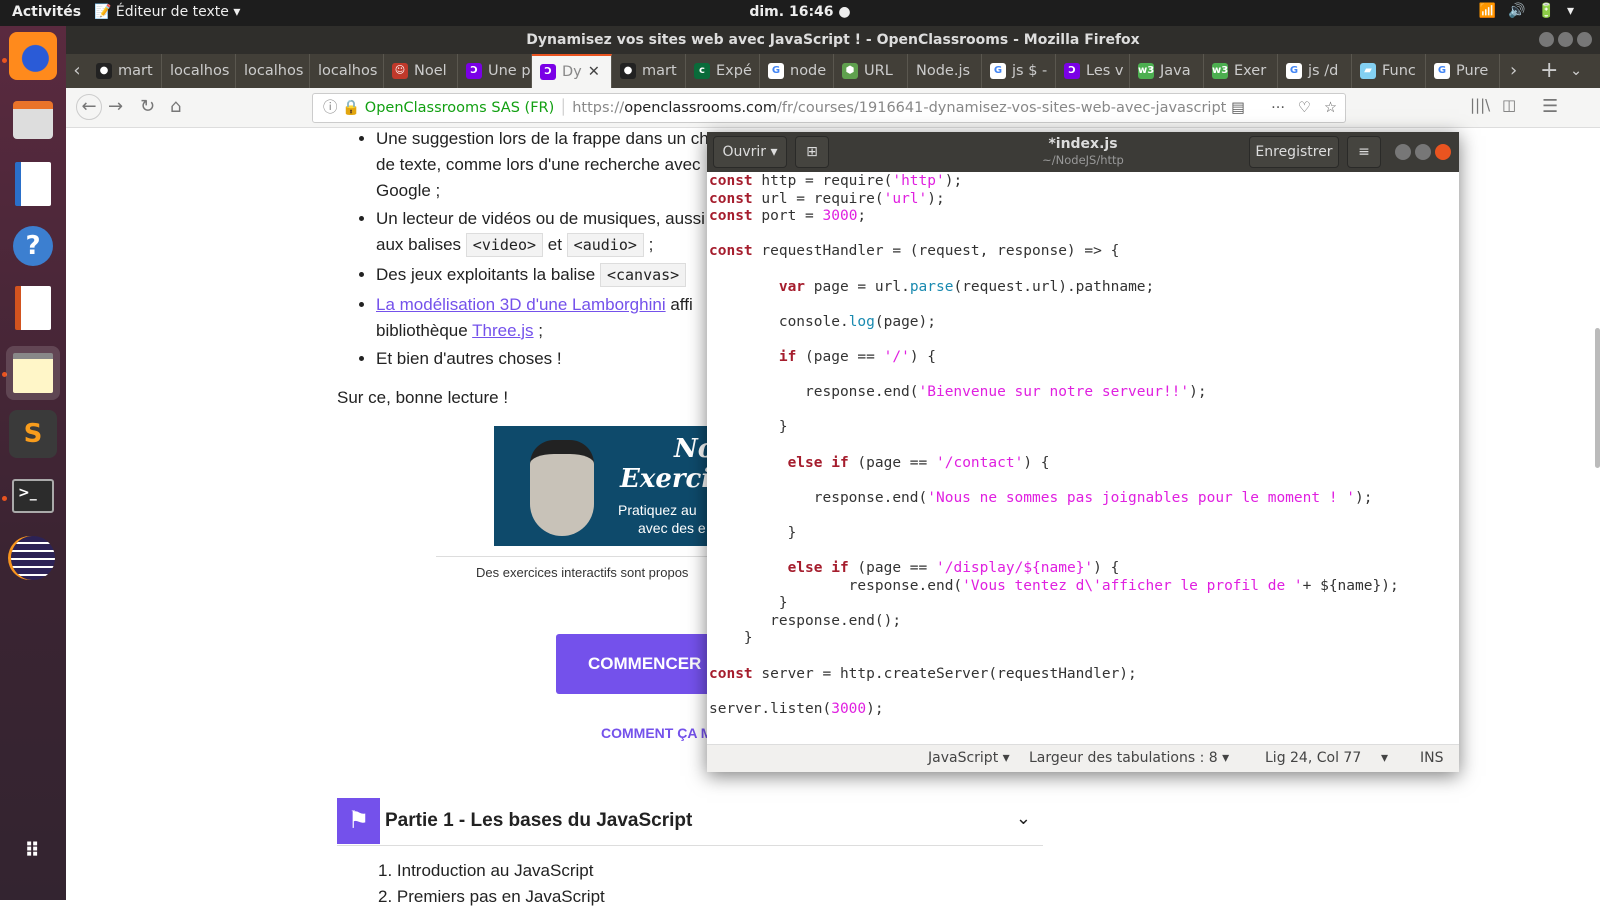 This screenshot has width=1600, height=910. What do you see at coordinates (33, 434) in the screenshot?
I see `sublime-icon: S` at bounding box center [33, 434].